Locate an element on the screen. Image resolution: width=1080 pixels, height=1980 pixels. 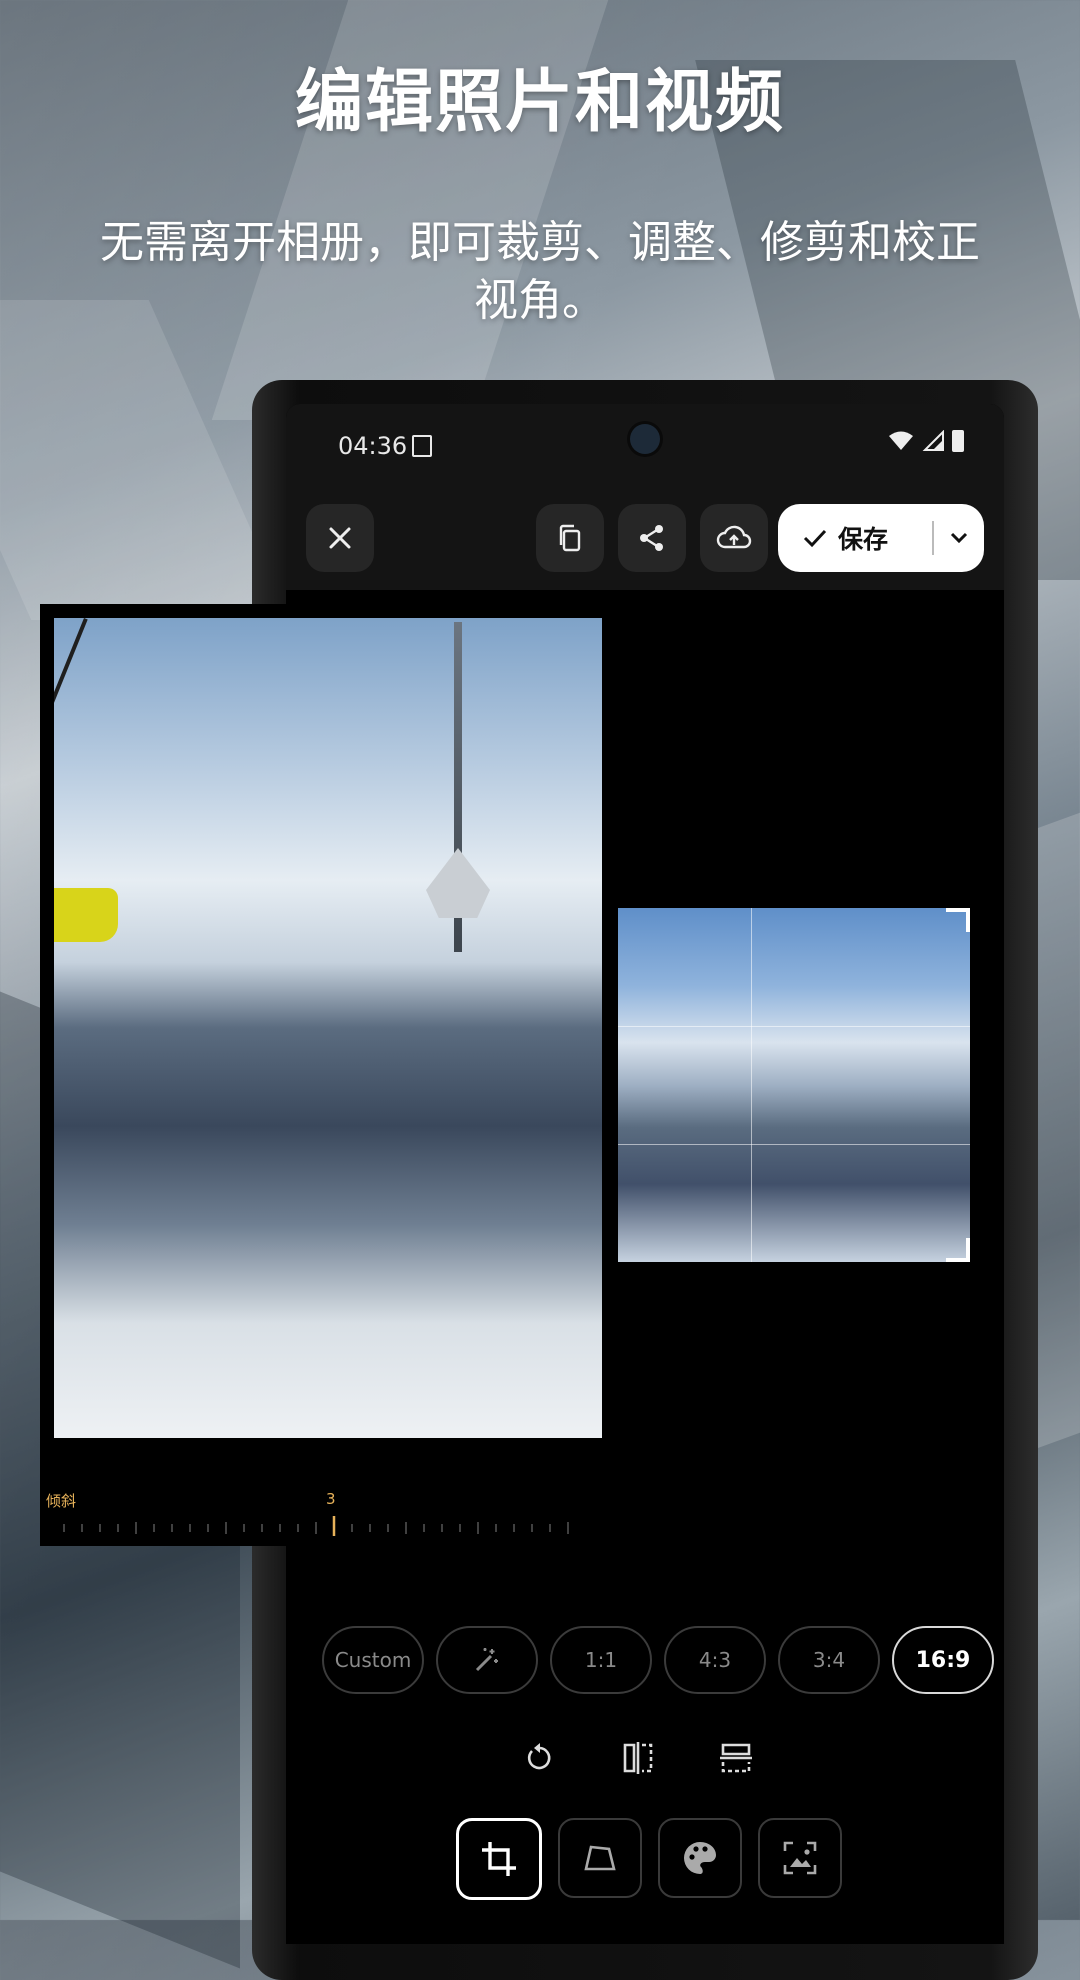
save-button: 保存 is located at coordinates (881, 538).